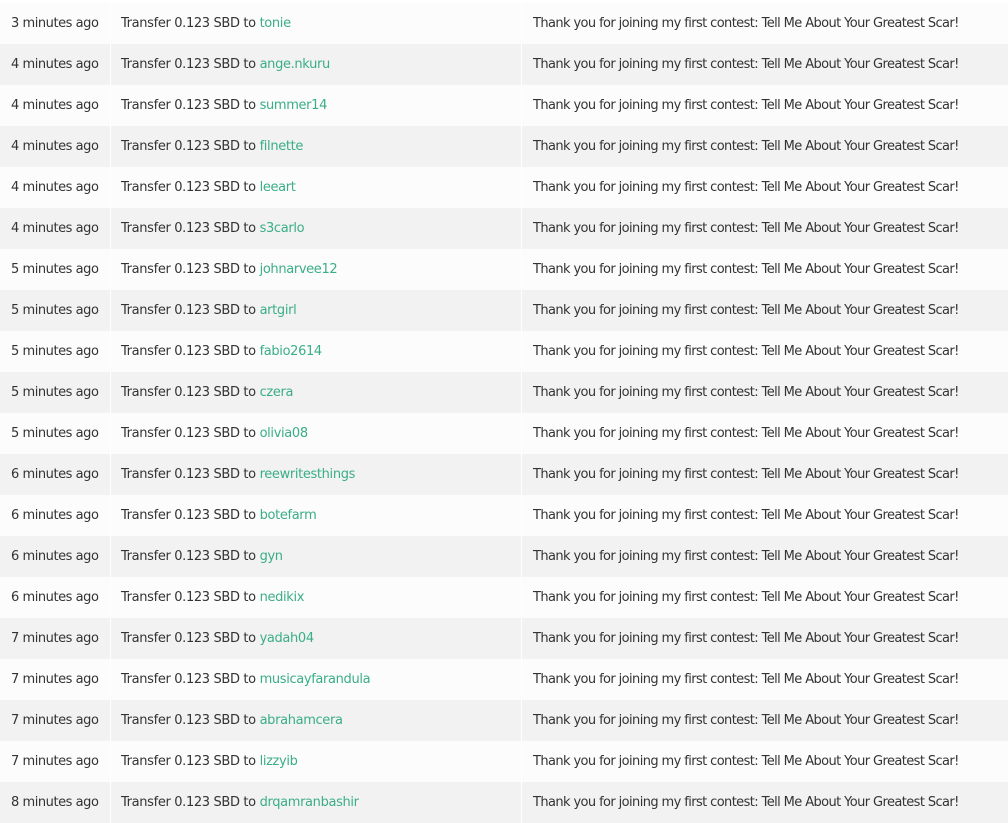 This screenshot has height=823, width=1008. I want to click on operation-text: Transfer 0.123 SBD to summer14, so click(219, 105).